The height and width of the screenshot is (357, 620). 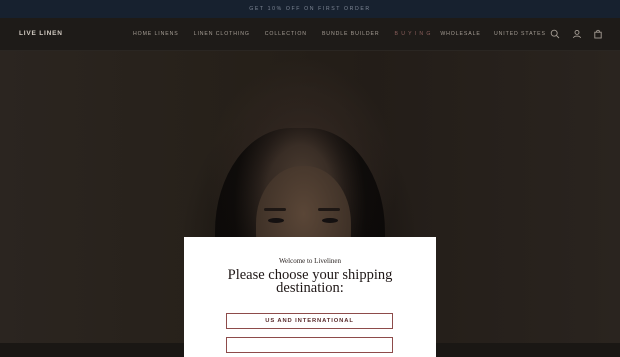 What do you see at coordinates (286, 34) in the screenshot?
I see `nav-item-collection: COLLECTION` at bounding box center [286, 34].